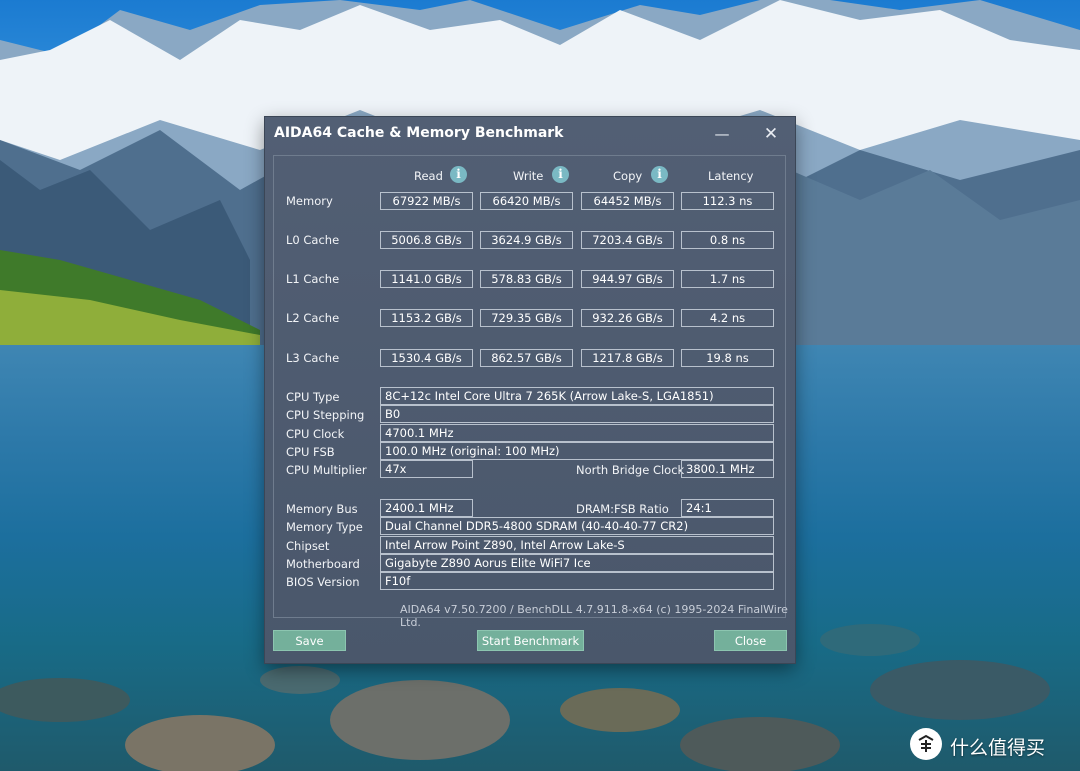  Describe the element at coordinates (771, 134) in the screenshot. I see `close-window-button: ✕` at that location.